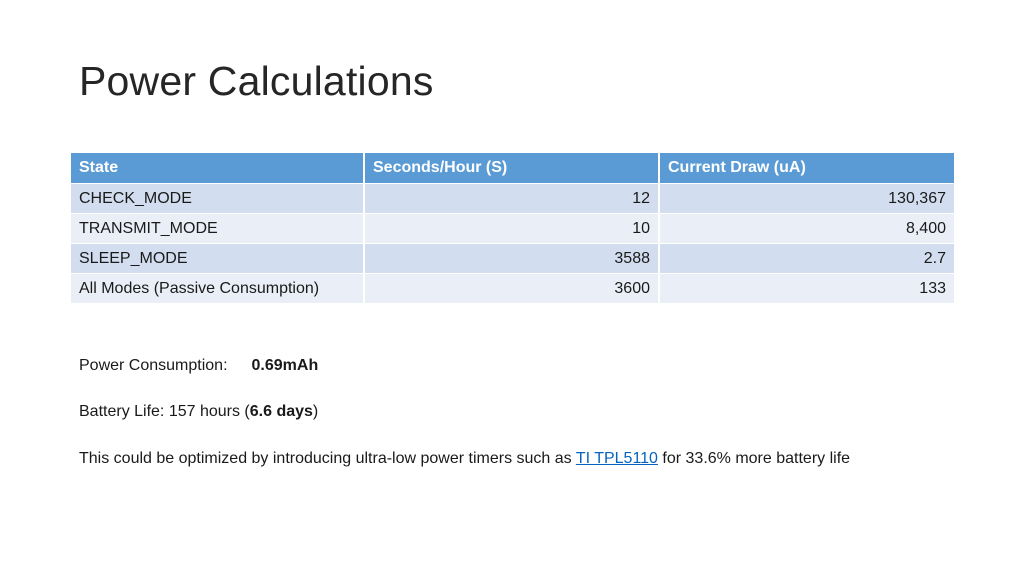  I want to click on page-title: Power Calculations, so click(256, 81).